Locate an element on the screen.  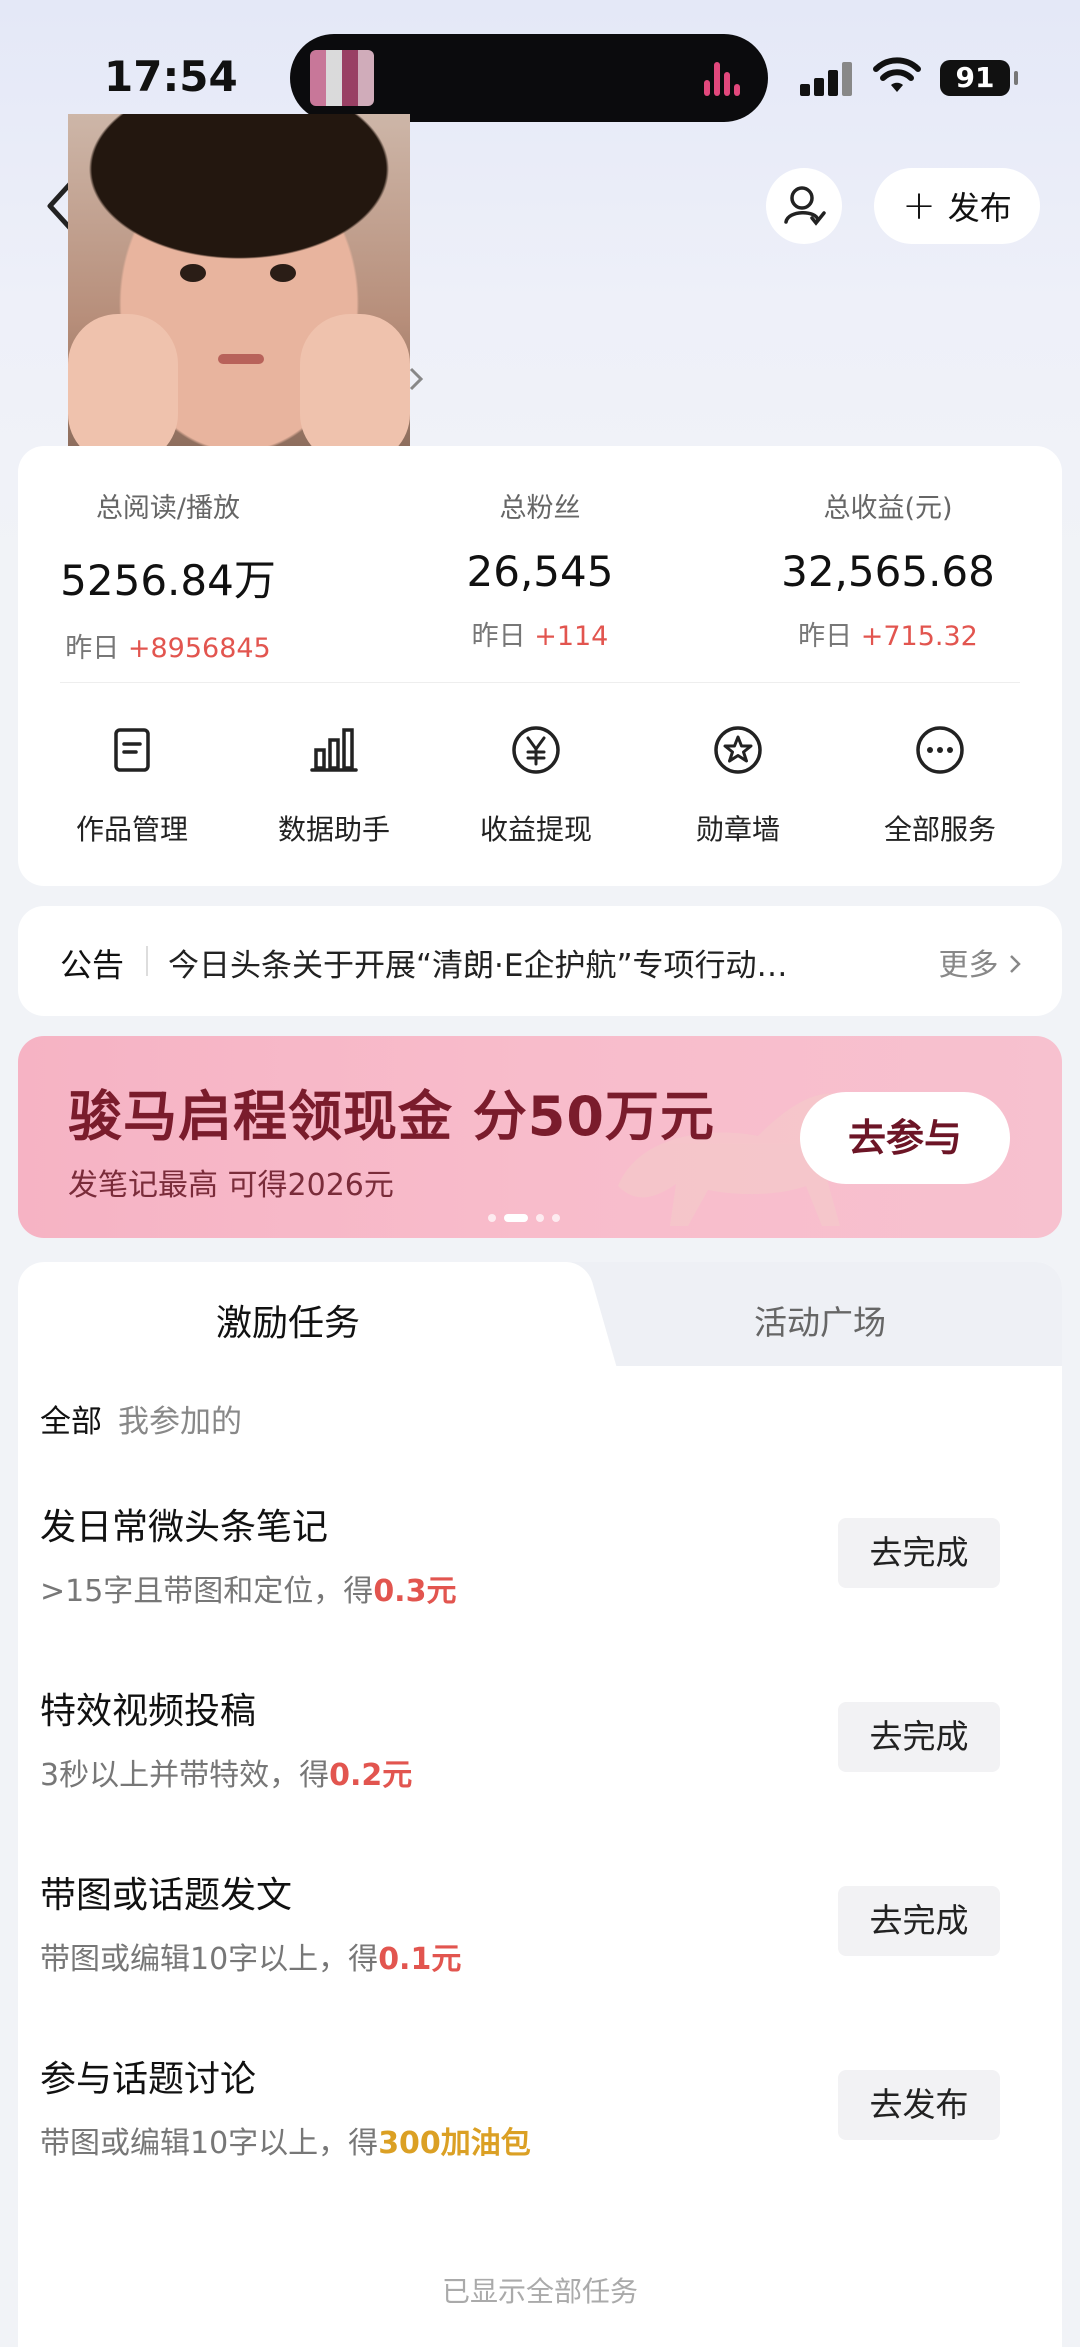
pixelated-thumbnail is located at coordinates (342, 78).